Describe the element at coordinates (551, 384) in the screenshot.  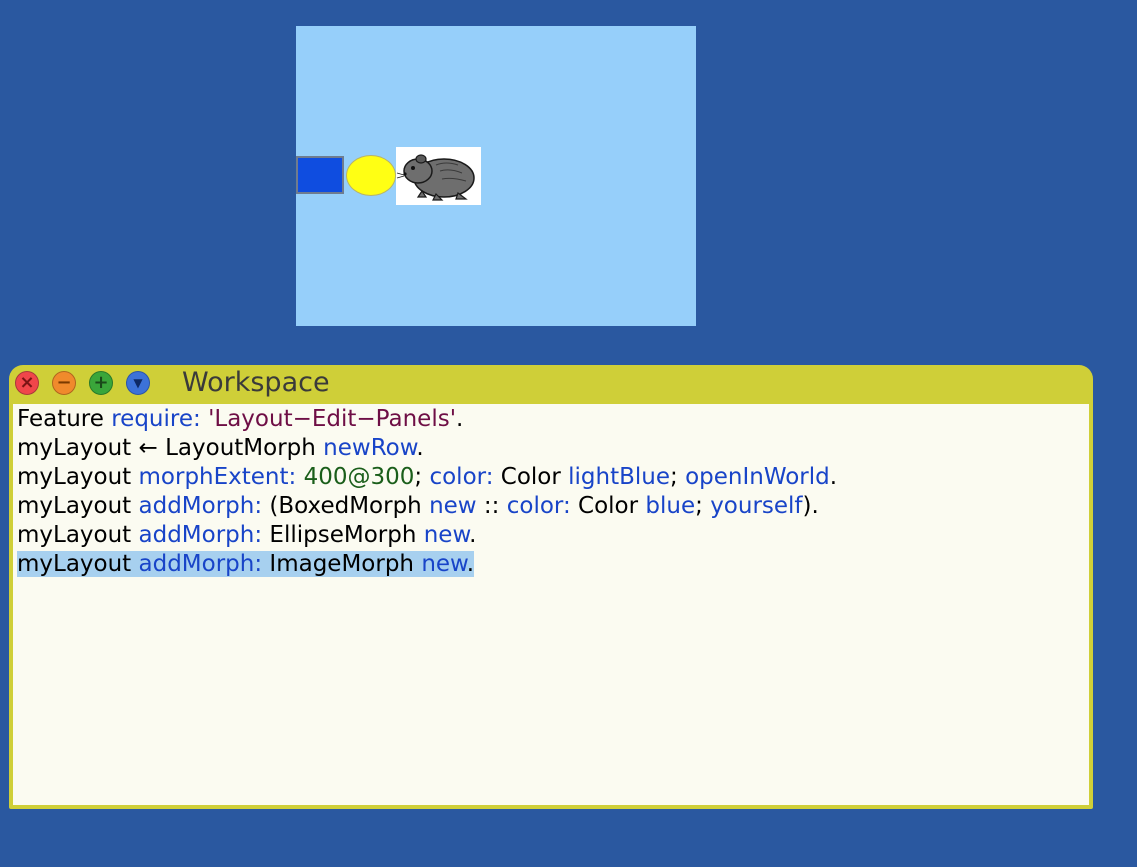
I see `window-title-bar: × − + ▼ Workspace` at that location.